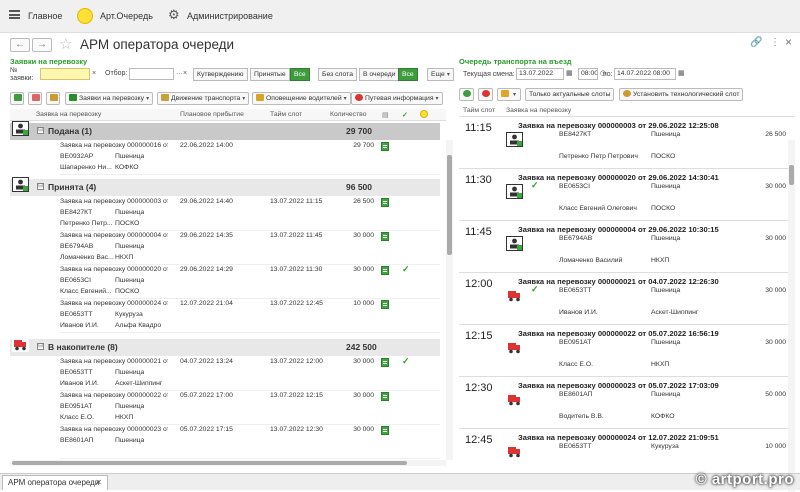 The height and width of the screenshot is (492, 800). What do you see at coordinates (126, 16) in the screenshot?
I see `nav-queue: Арт.Очередь` at bounding box center [126, 16].